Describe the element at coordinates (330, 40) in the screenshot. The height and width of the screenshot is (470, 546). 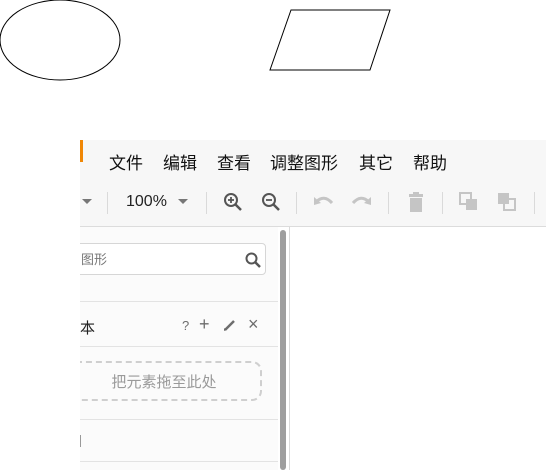
I see `parallelogram-shape` at that location.